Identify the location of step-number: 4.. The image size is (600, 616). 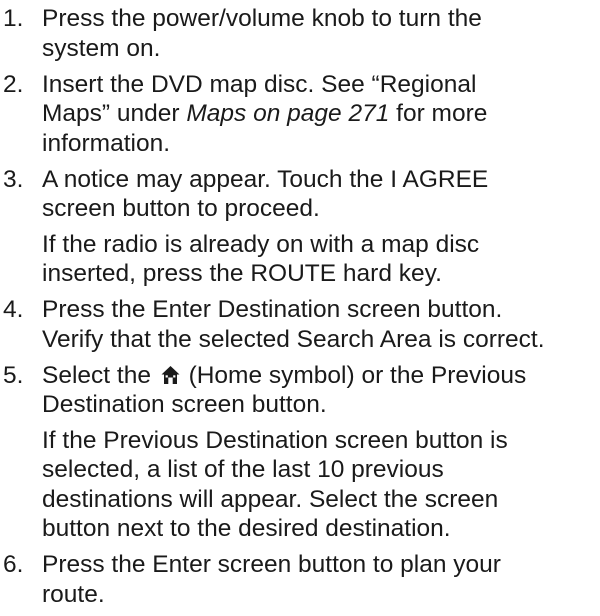
(13, 309).